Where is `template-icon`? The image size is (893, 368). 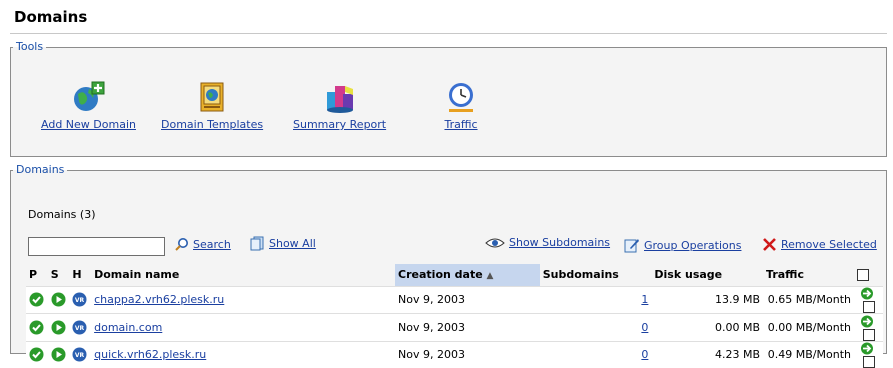
template-icon is located at coordinates (212, 97).